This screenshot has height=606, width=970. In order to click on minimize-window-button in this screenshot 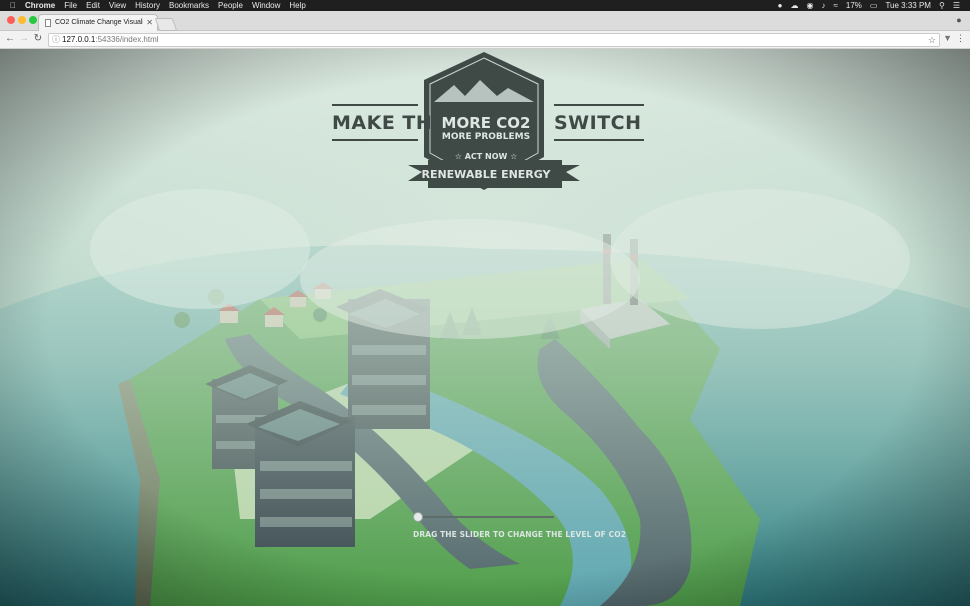, I will do `click(22, 20)`.